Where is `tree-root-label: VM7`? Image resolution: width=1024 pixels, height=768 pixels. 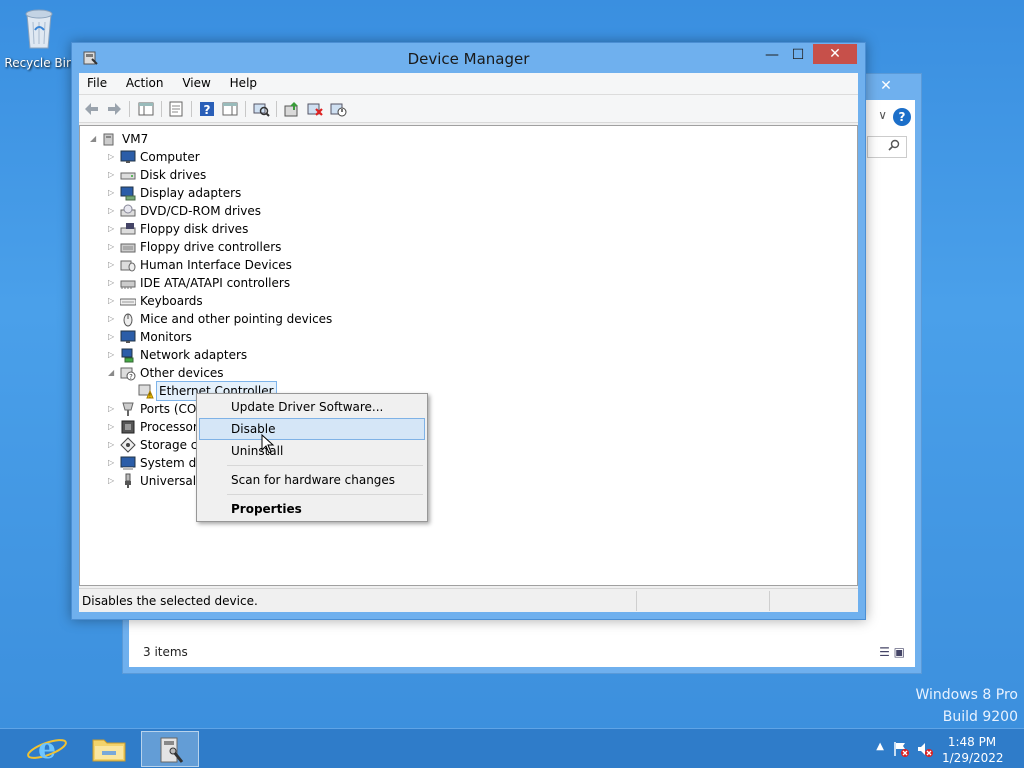 tree-root-label: VM7 is located at coordinates (135, 139).